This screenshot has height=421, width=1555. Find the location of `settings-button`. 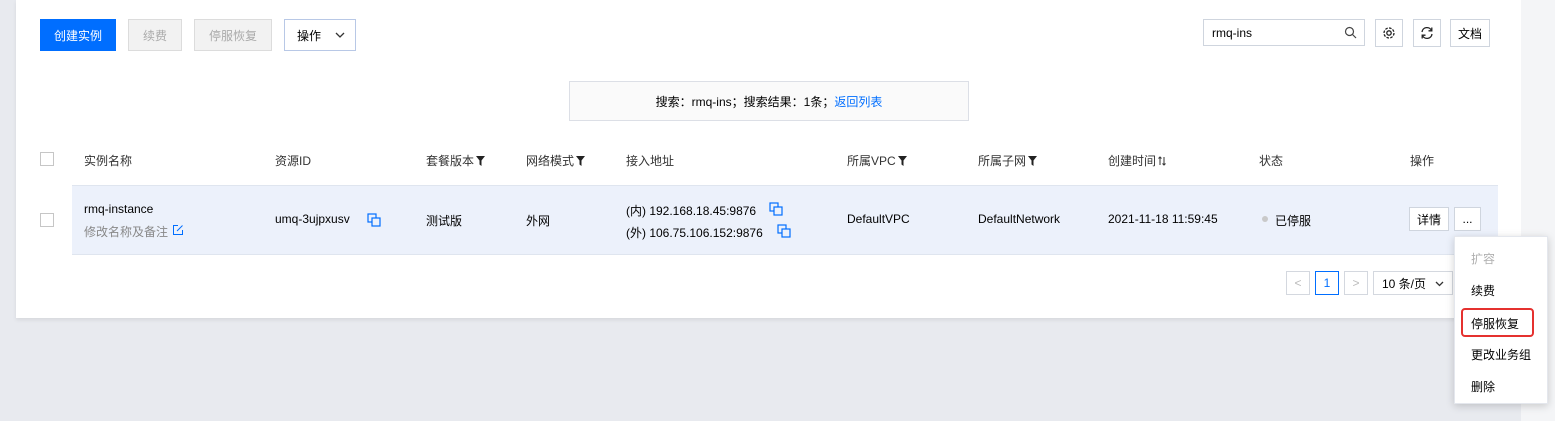

settings-button is located at coordinates (1389, 33).